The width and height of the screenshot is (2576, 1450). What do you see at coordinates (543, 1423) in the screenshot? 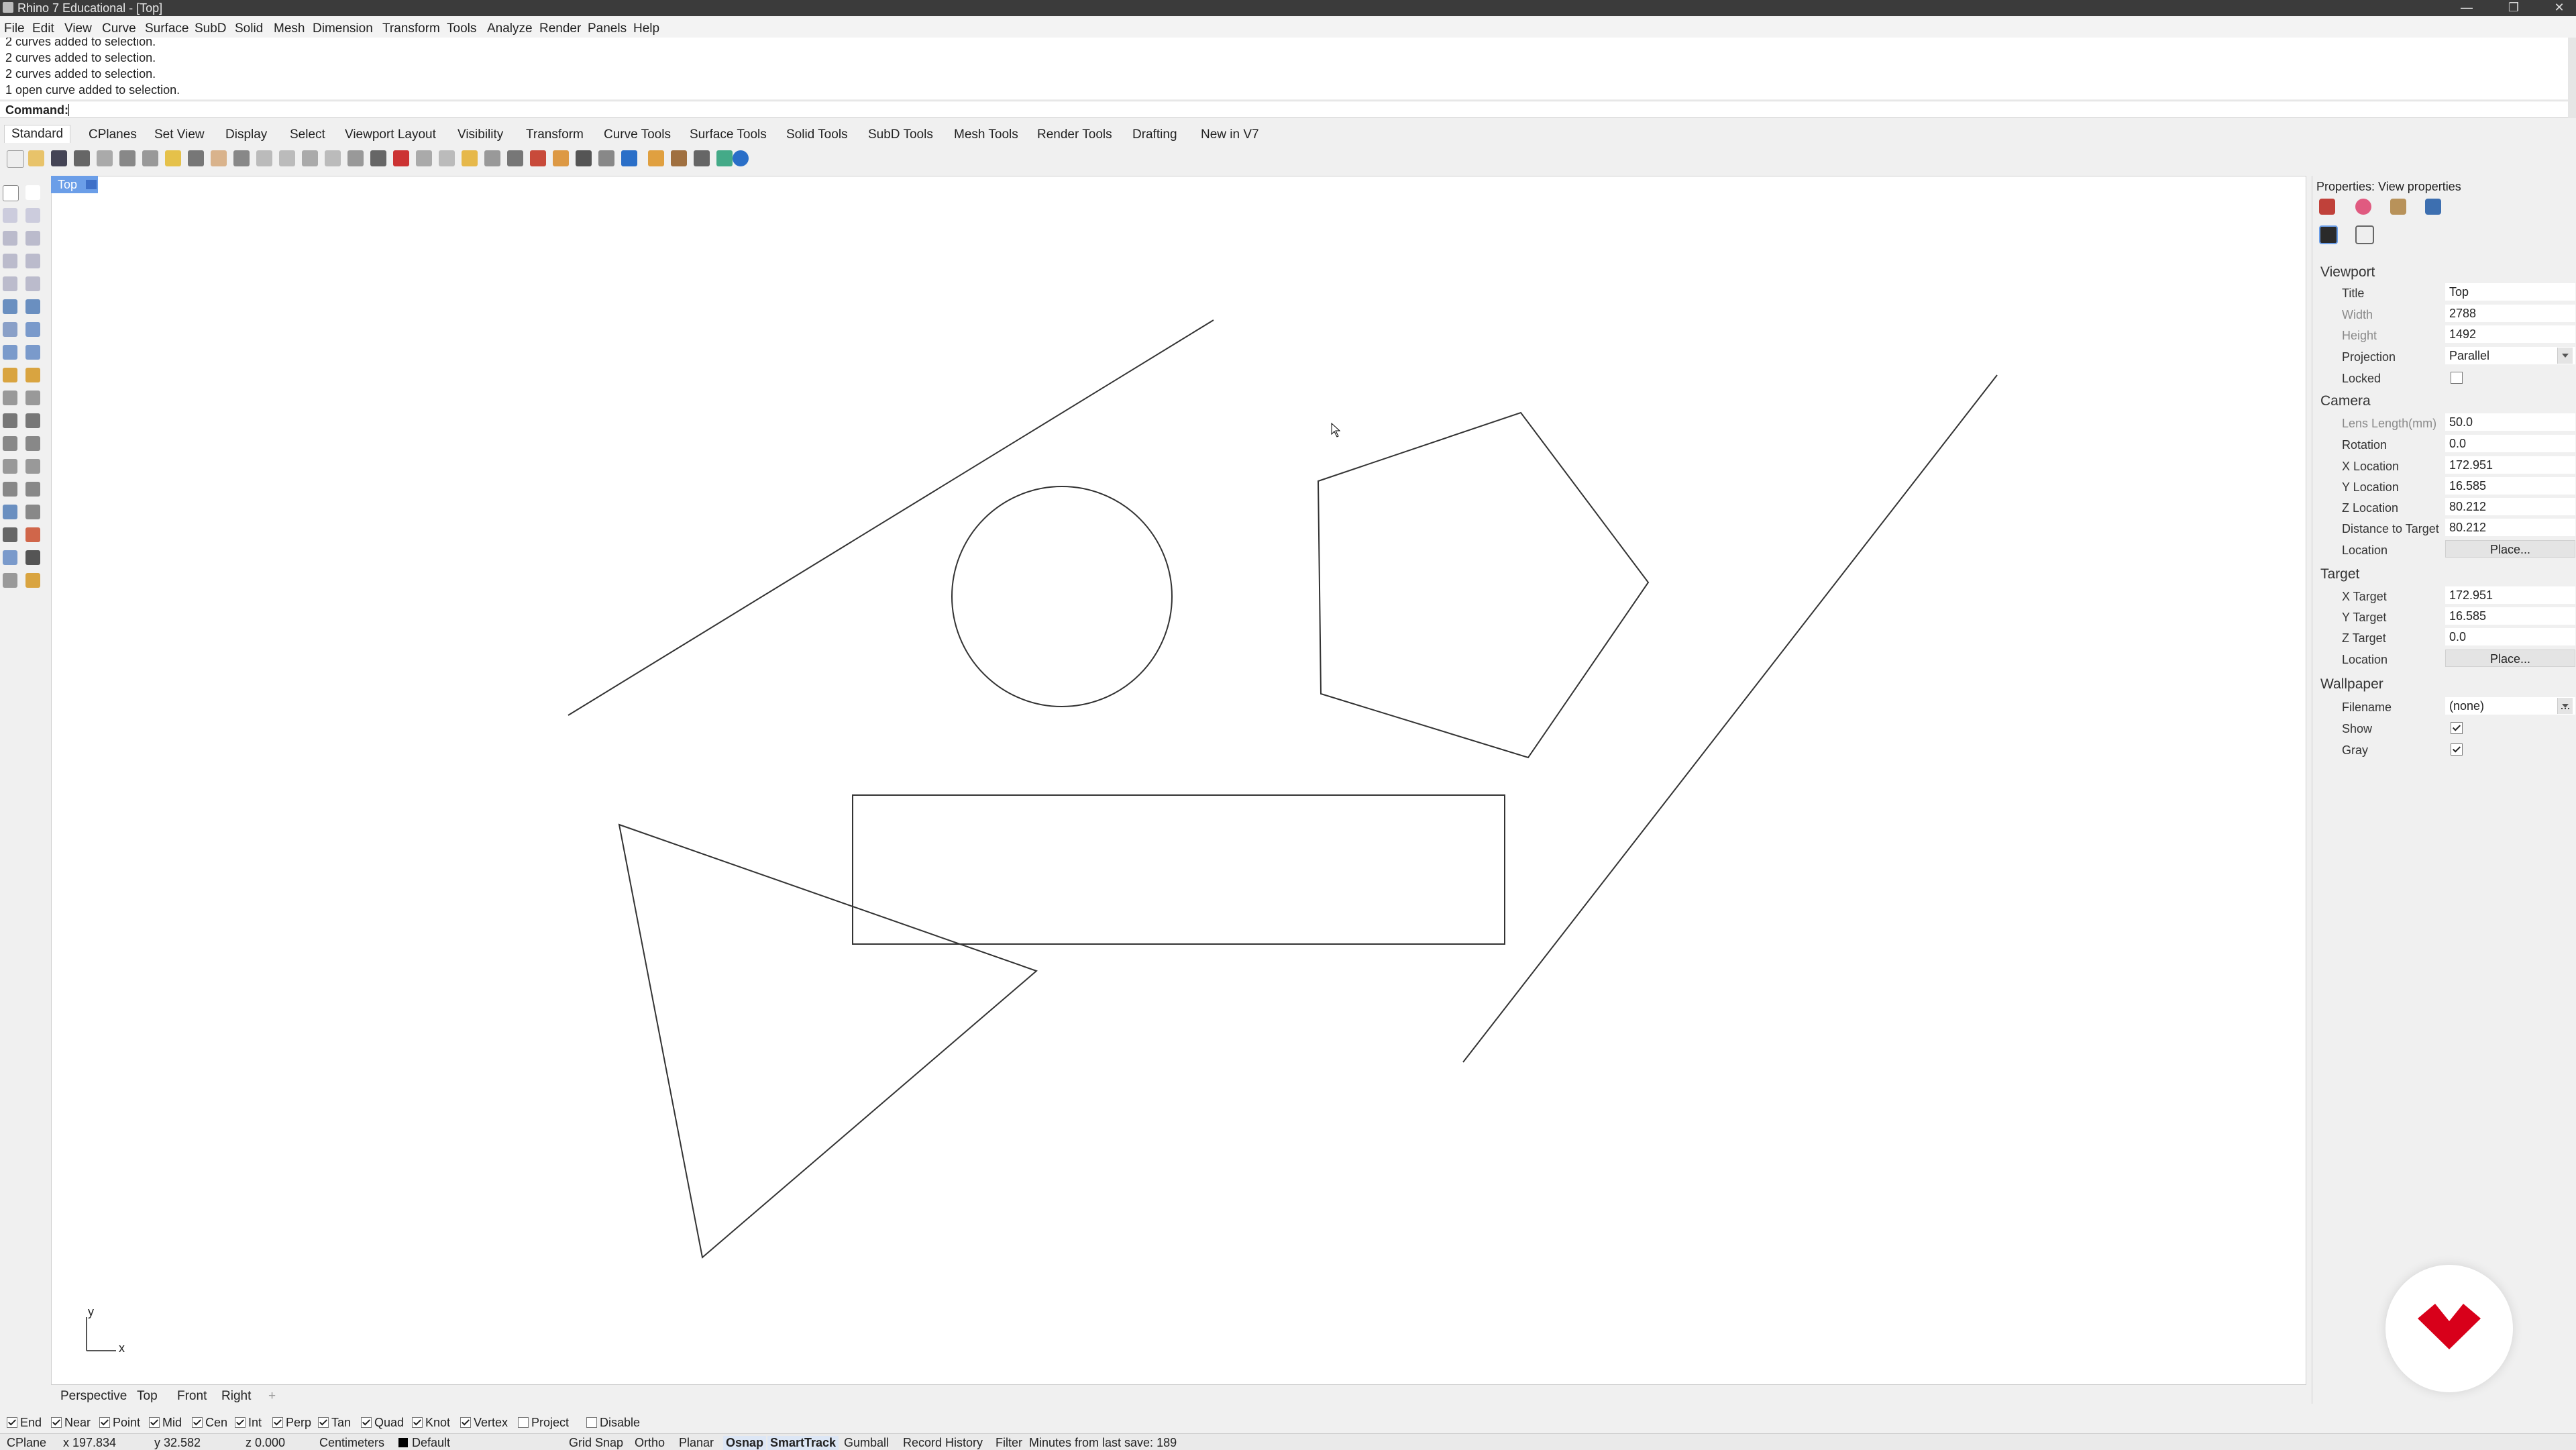
I see `osnap-project: Project` at bounding box center [543, 1423].